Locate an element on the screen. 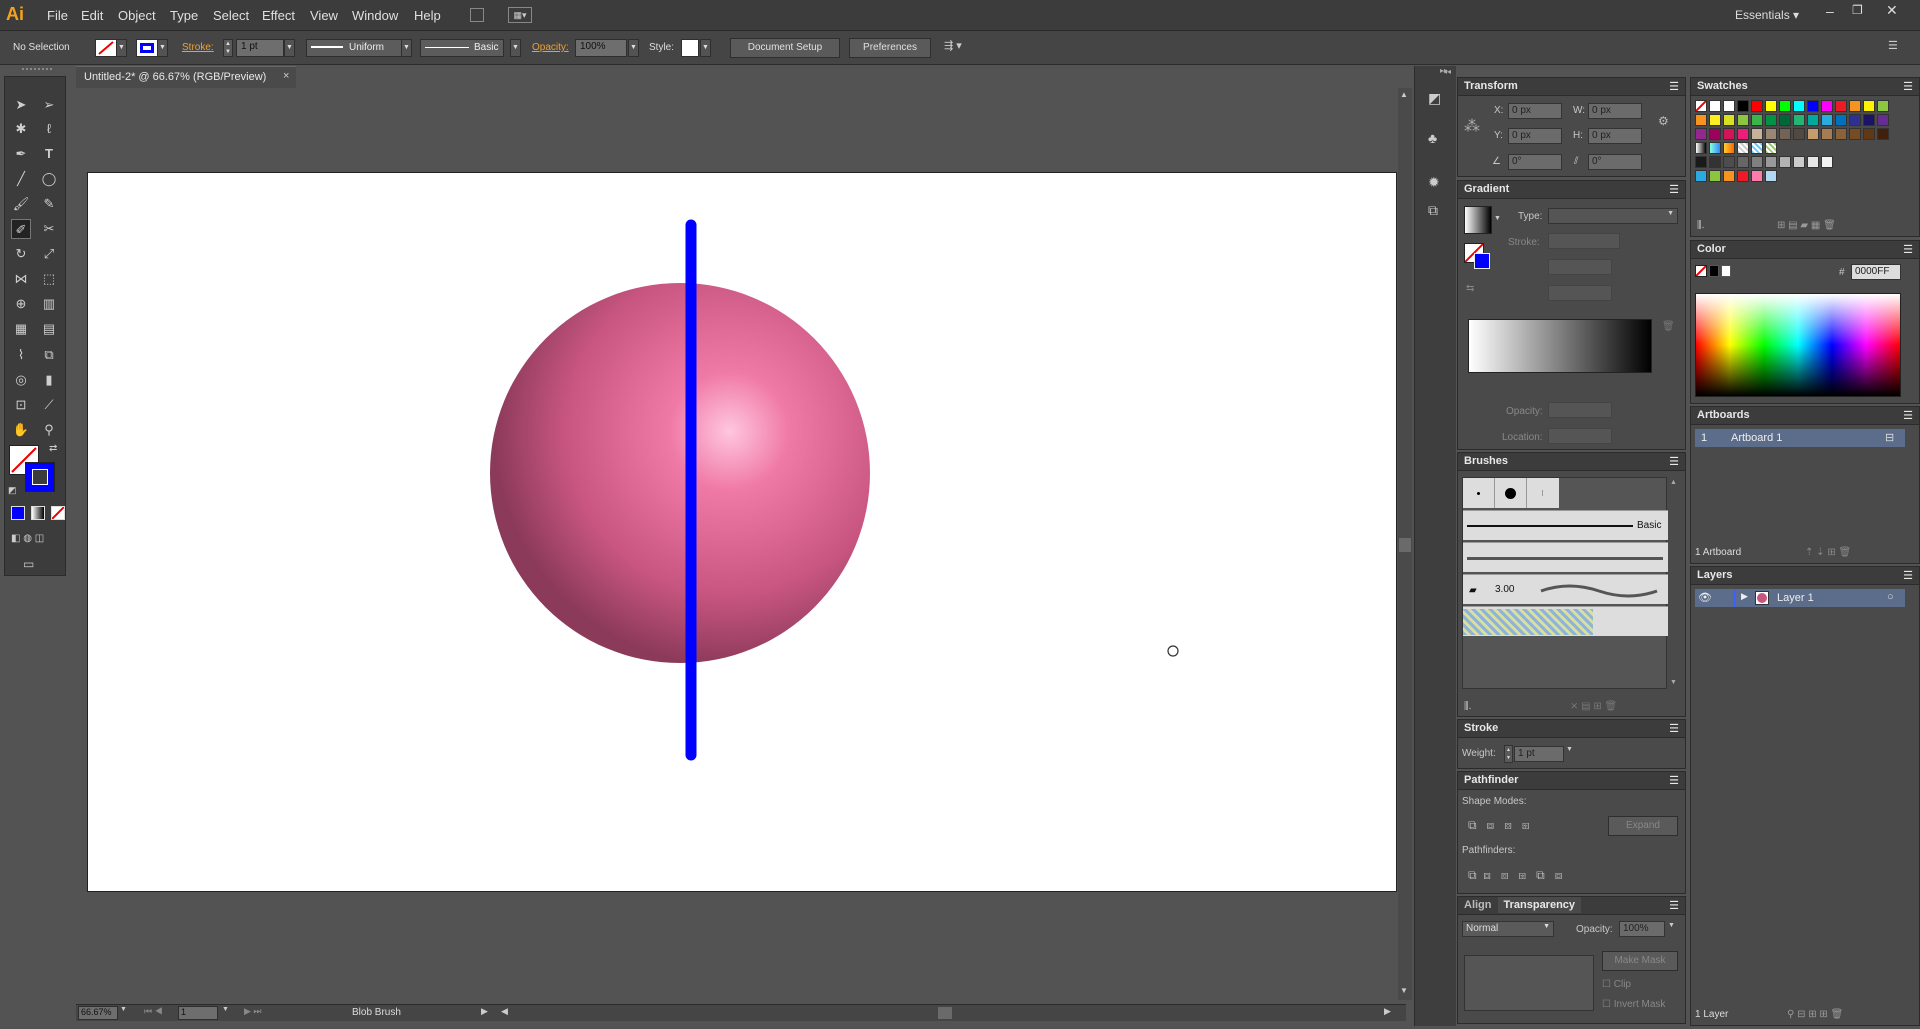 This screenshot has width=1920, height=1029. swatch-ff00ff is located at coordinates (1827, 106).